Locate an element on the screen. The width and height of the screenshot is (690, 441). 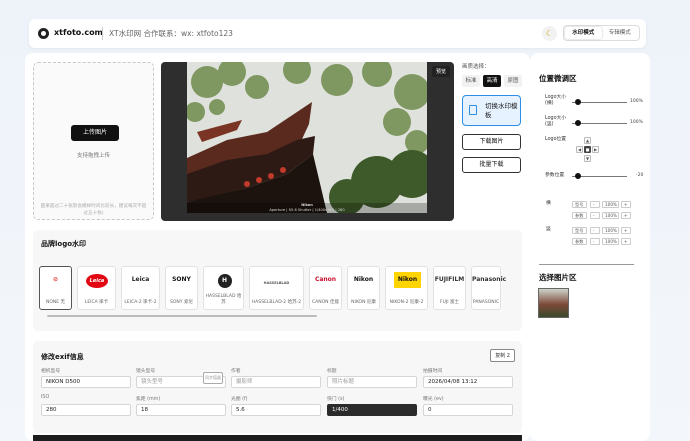
brand-name: HASSELBLAD 哈苏 is located at coordinates (223, 299).